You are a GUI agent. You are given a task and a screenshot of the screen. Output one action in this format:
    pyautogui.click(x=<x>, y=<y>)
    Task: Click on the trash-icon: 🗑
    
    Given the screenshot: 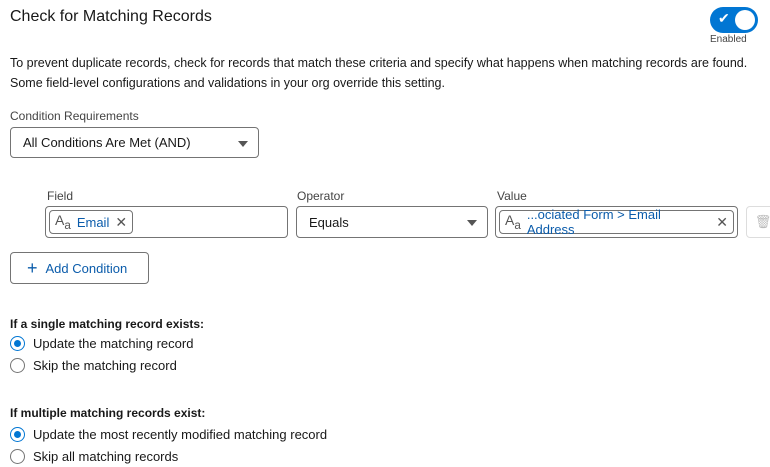 What is the action you would take?
    pyautogui.click(x=762, y=221)
    